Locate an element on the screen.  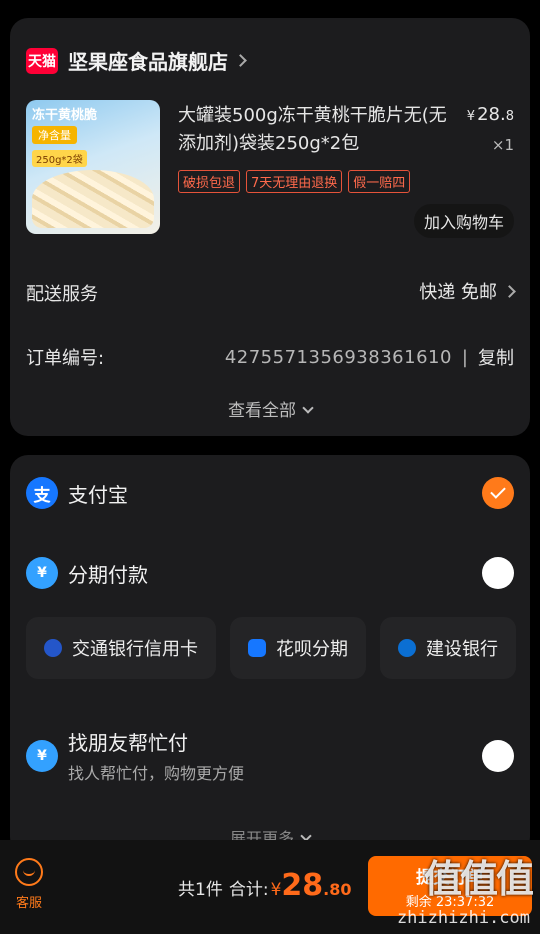
alipay-label: 支付宝 is located at coordinates (98, 494).